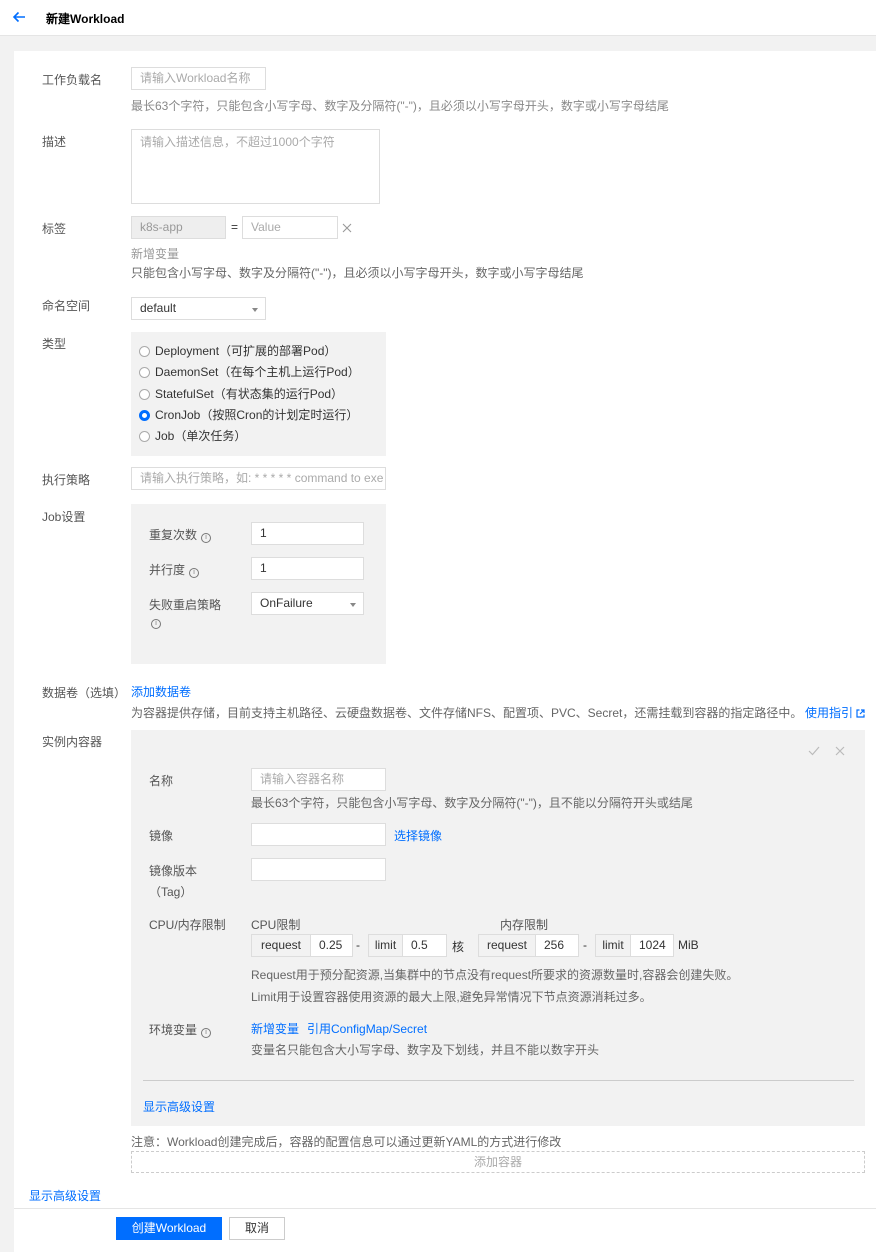 The height and width of the screenshot is (1252, 876). Describe the element at coordinates (185, 605) in the screenshot. I see `restart-policy-label: 失败重启策略` at that location.